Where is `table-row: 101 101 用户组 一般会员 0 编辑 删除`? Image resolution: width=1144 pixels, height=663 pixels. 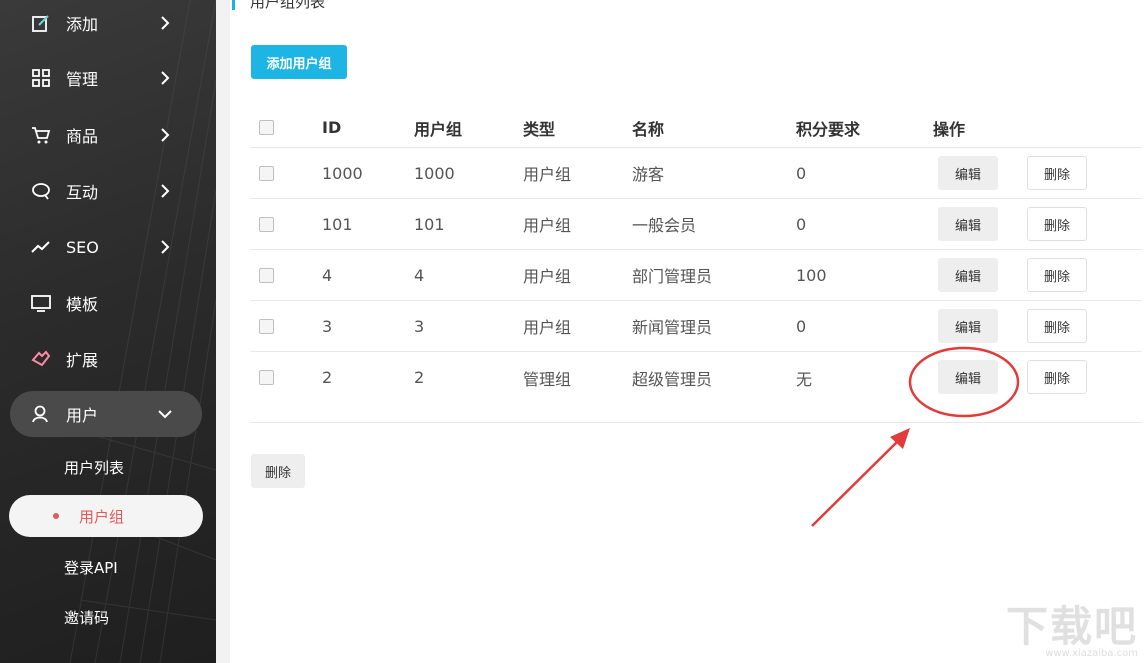
table-row: 101 101 用户组 一般会员 0 编辑 删除 is located at coordinates (696, 224).